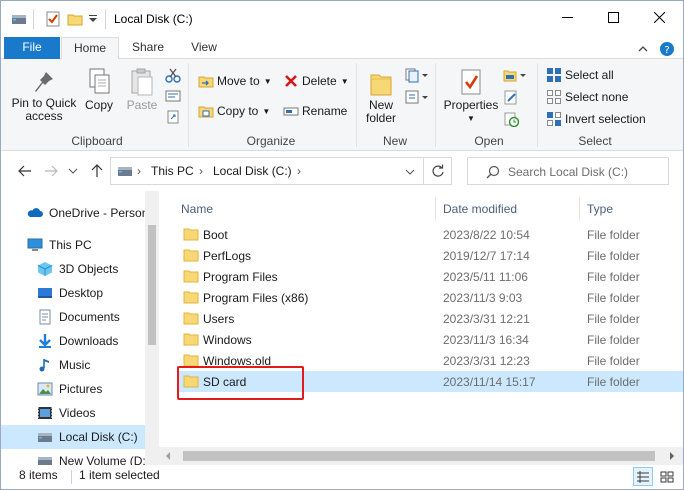  I want to click on help-icon: ?, so click(667, 49).